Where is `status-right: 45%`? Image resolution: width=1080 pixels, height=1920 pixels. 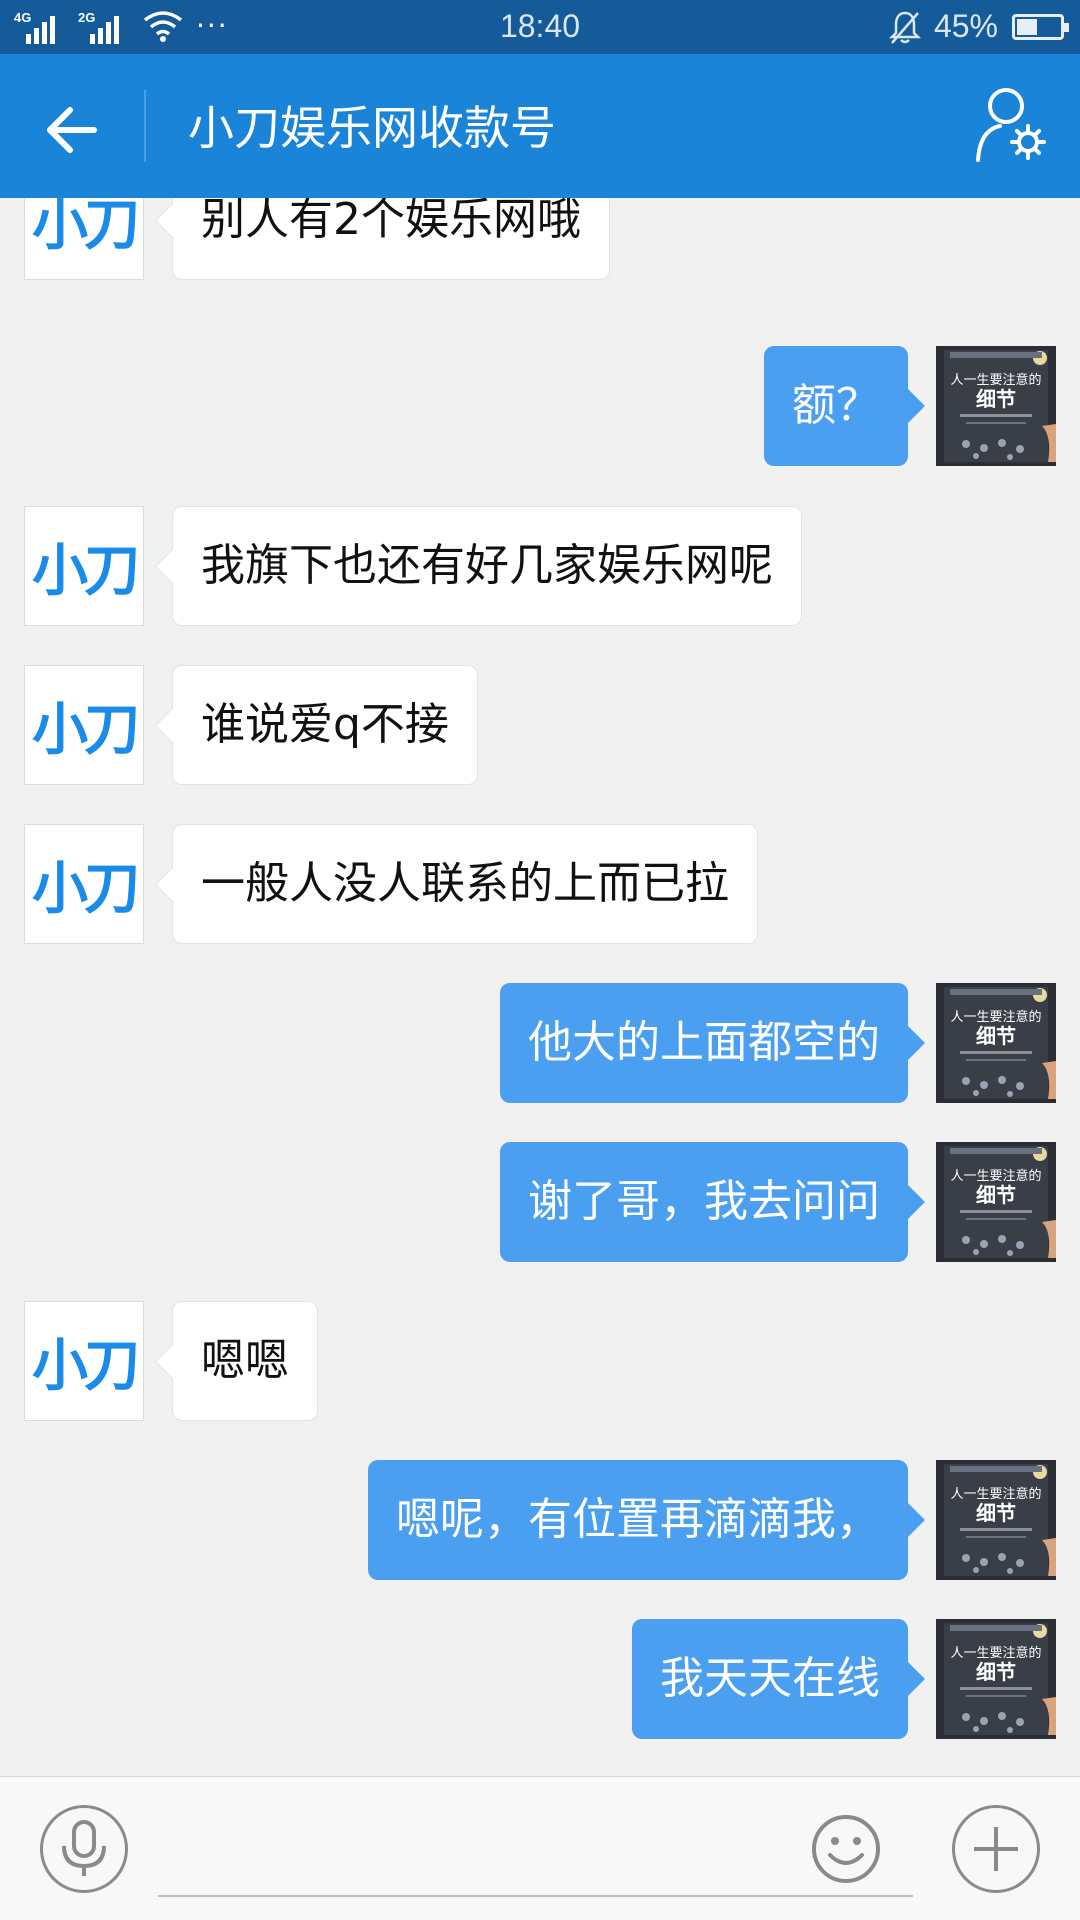
status-right: 45% is located at coordinates (978, 26).